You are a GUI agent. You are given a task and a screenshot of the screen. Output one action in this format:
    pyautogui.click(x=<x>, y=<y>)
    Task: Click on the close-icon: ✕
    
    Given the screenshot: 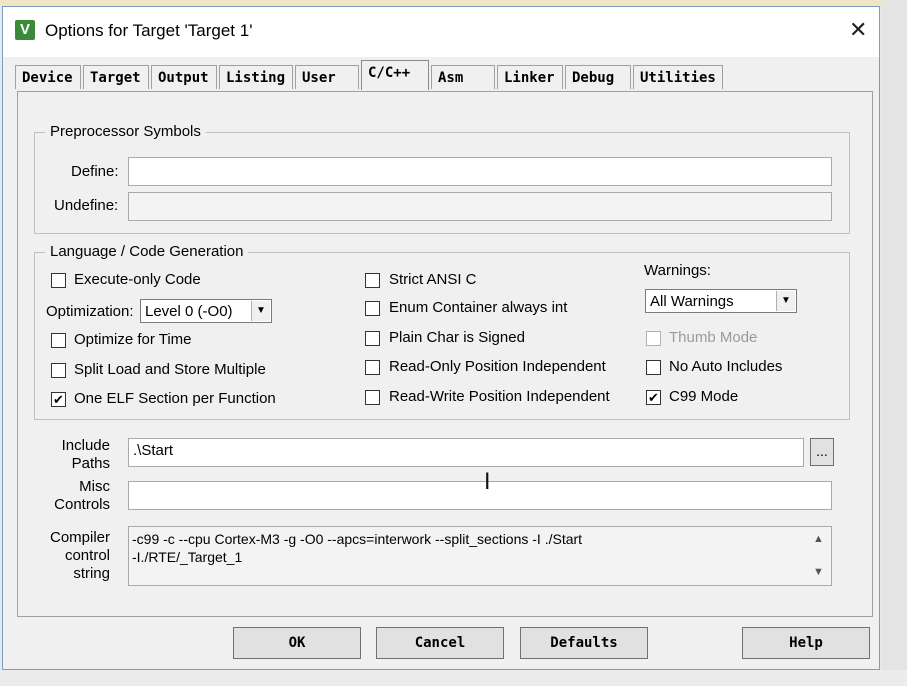 What is the action you would take?
    pyautogui.click(x=858, y=30)
    